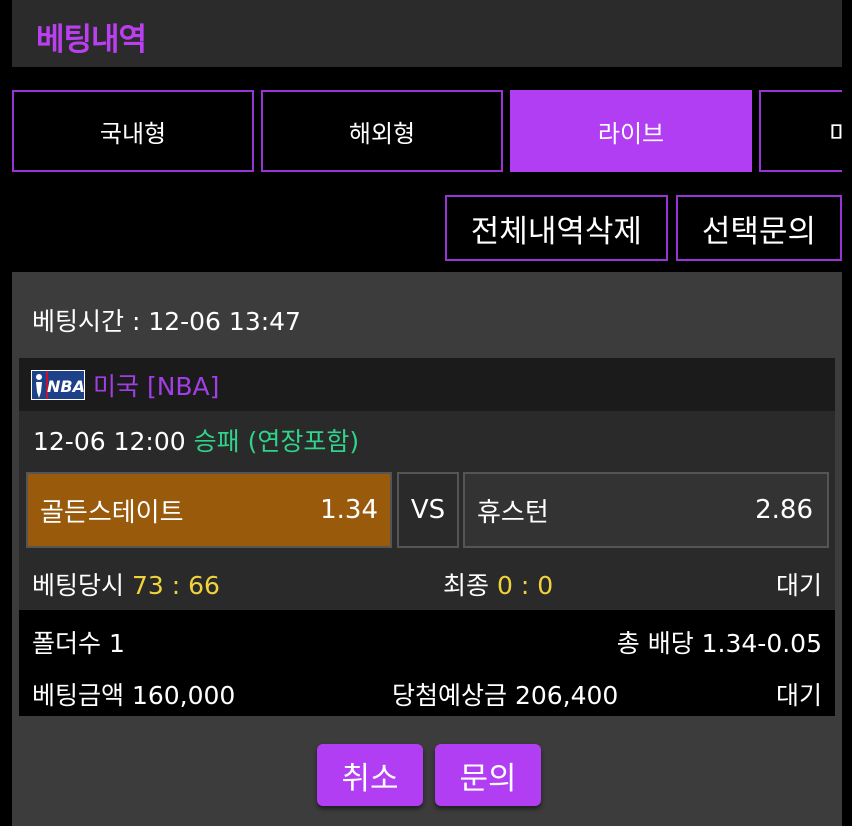 The image size is (852, 826). I want to click on result-status: 대기, so click(798, 695).